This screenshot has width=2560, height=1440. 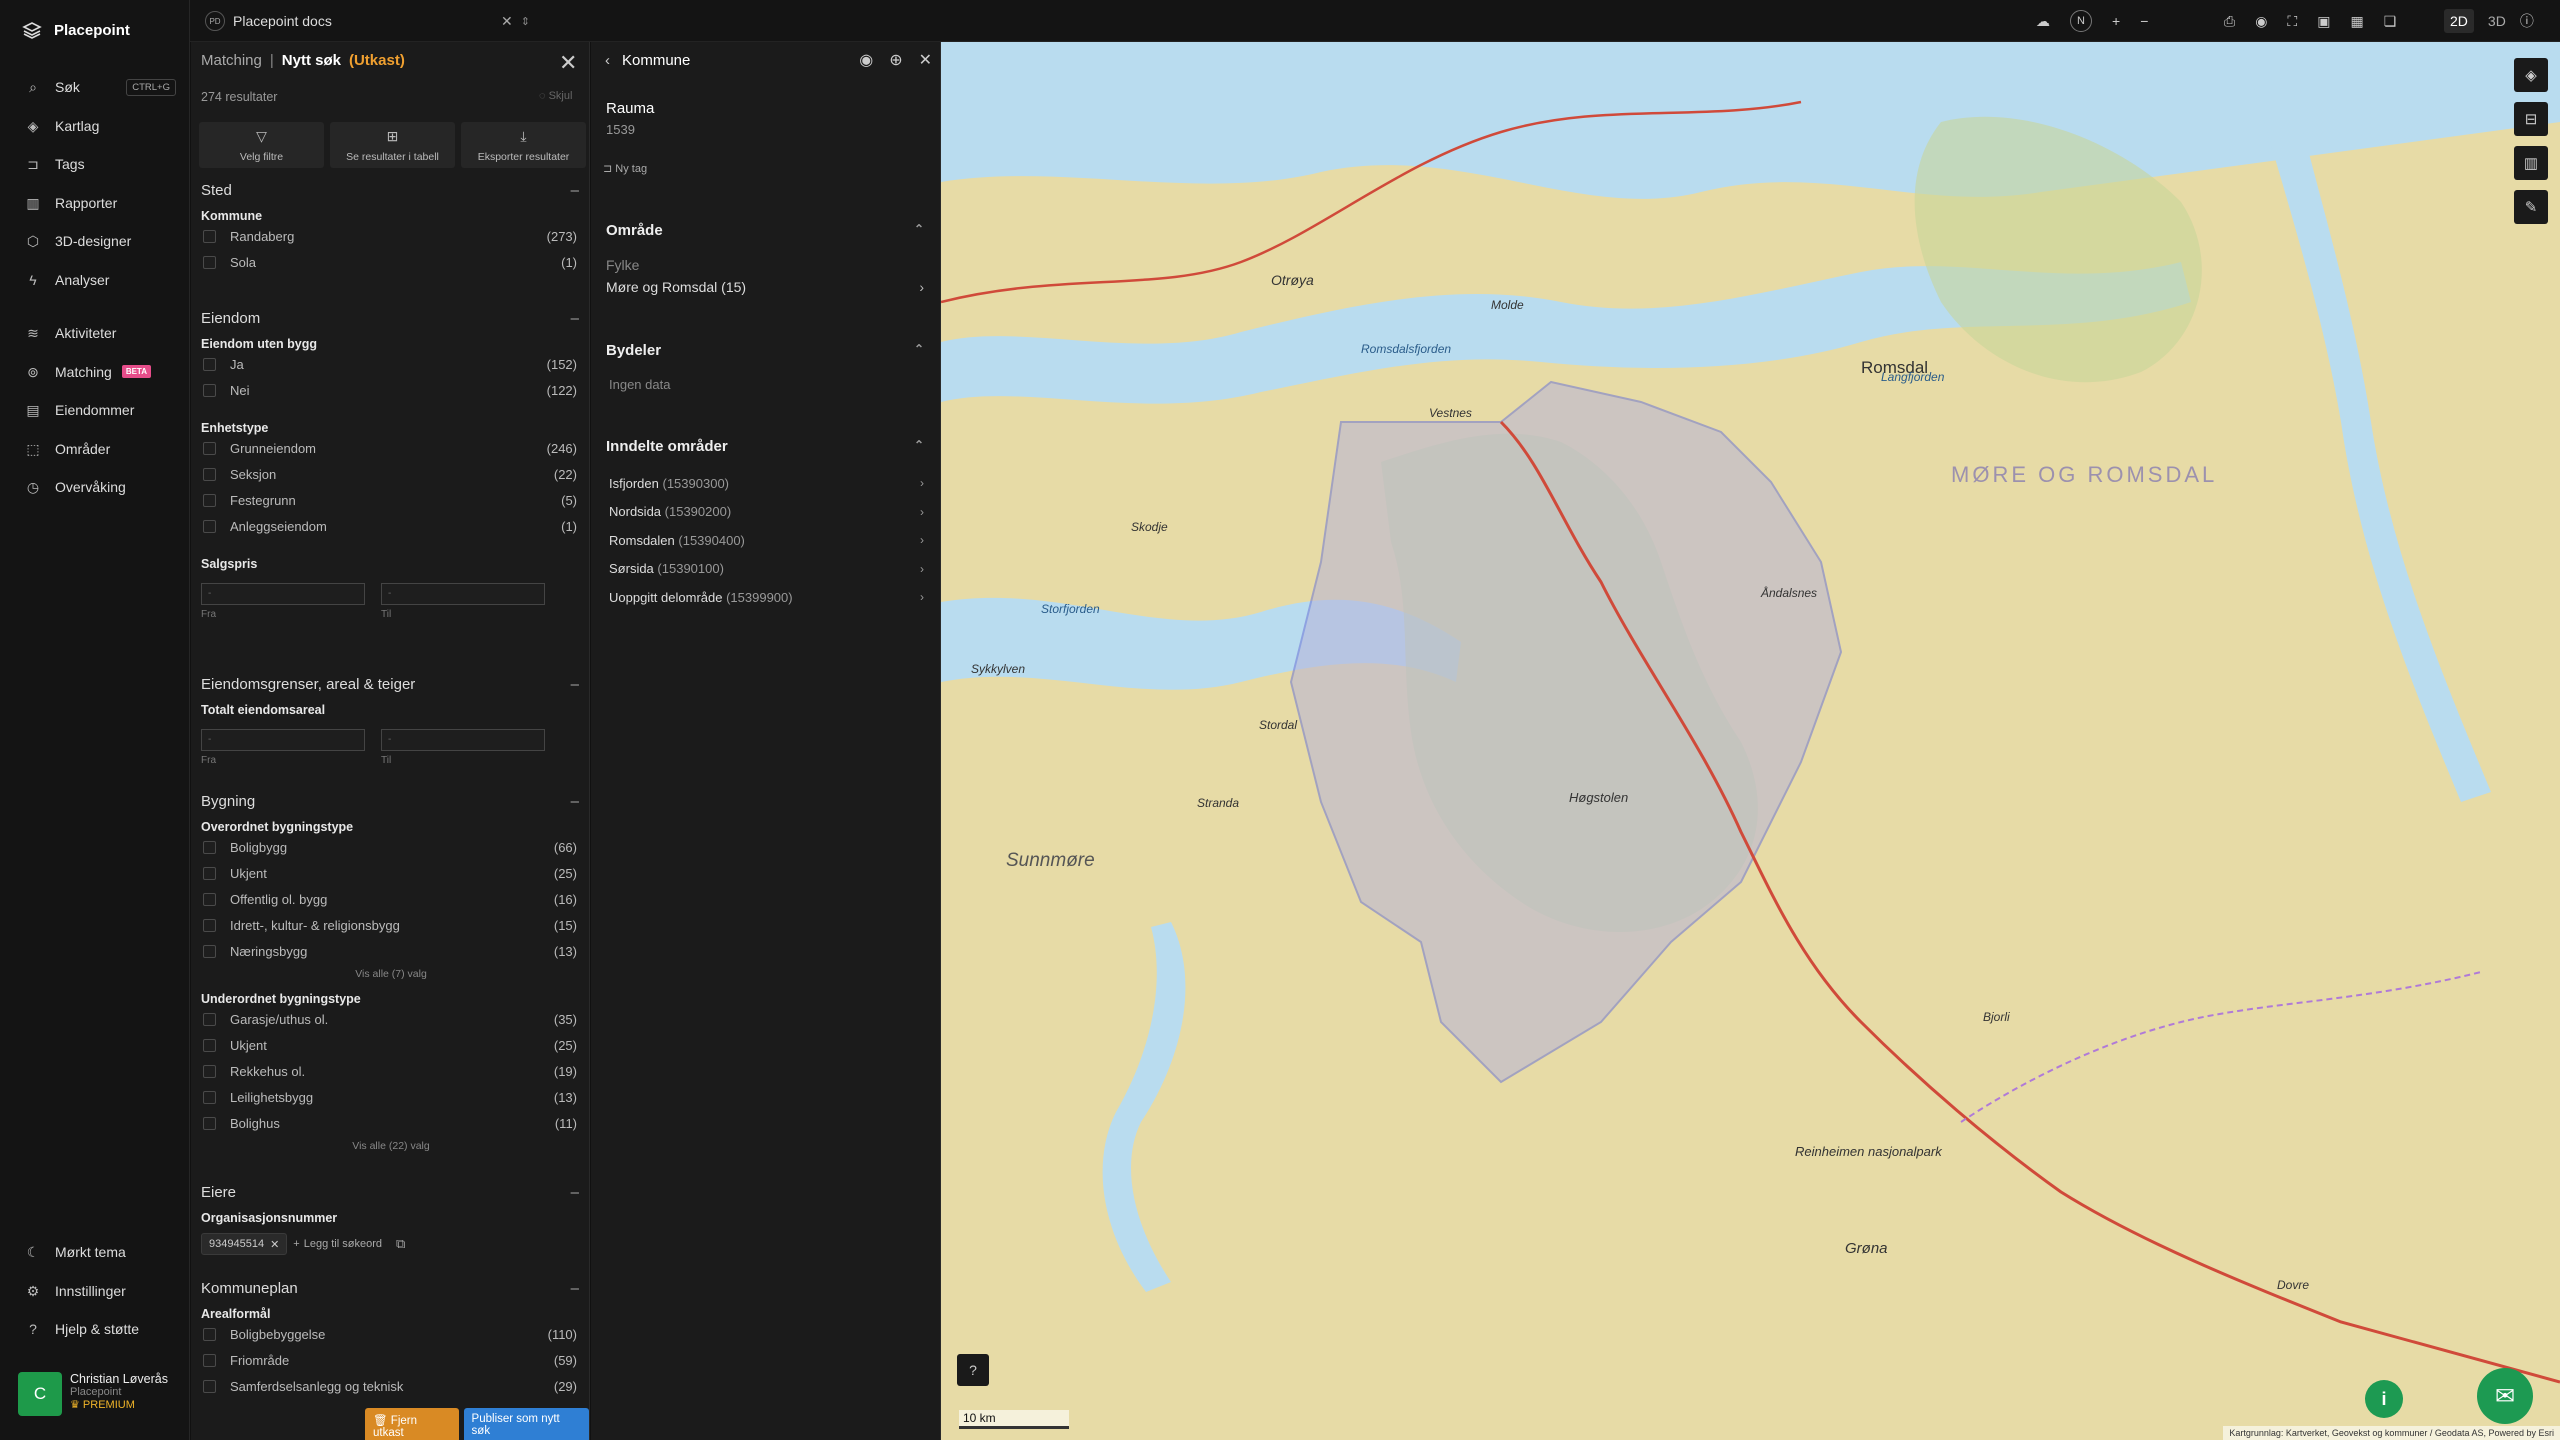 I want to click on subarea-row: Nordsida (15390200) ›, so click(x=765, y=512).